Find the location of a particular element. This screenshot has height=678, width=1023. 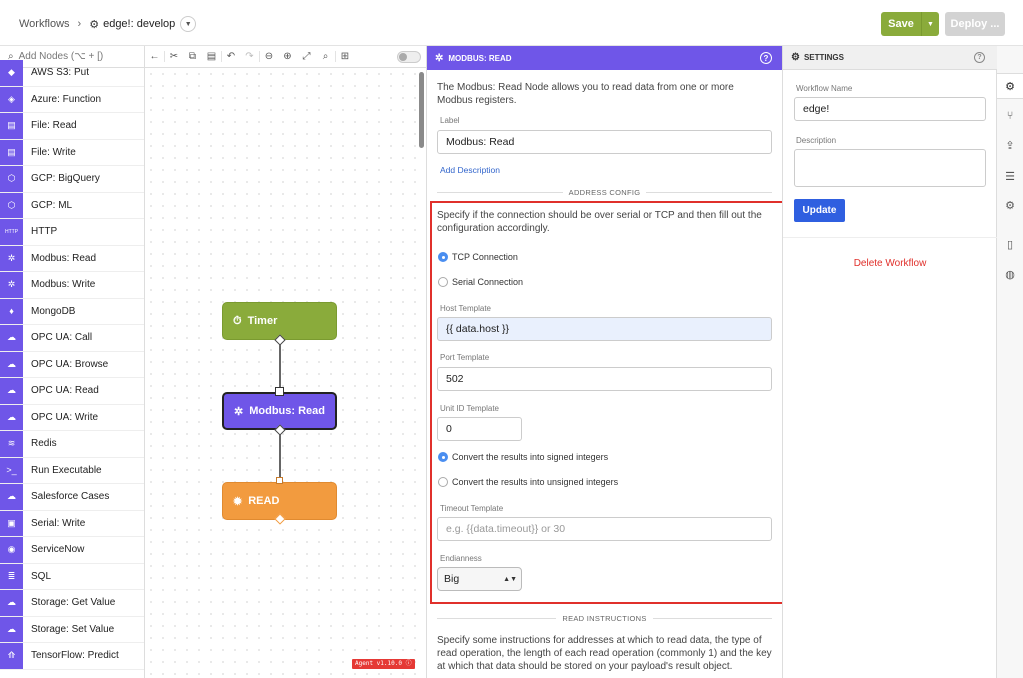

palette-item: ◆ AWS S3: Put is located at coordinates (72, 73).